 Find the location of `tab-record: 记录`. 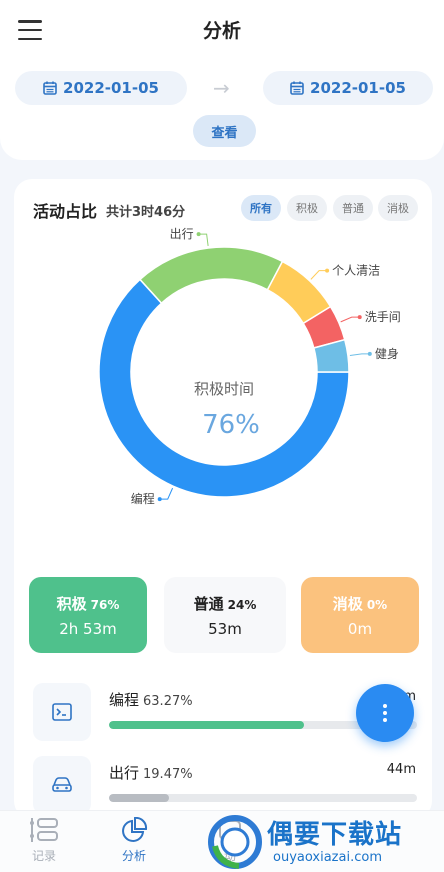

tab-record: 记录 is located at coordinates (44, 840).